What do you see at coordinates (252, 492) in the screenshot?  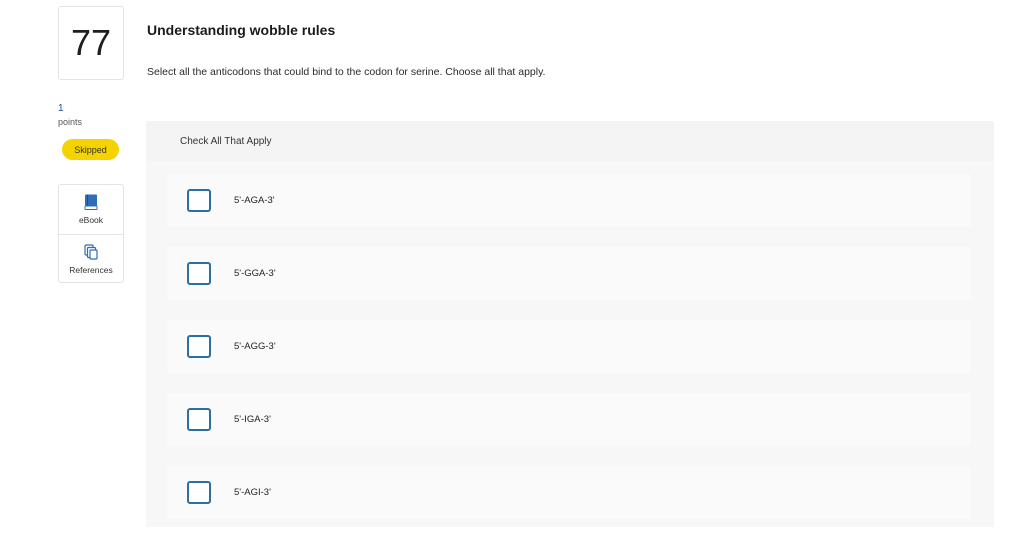 I see `option-label: 5'-AGI-3'` at bounding box center [252, 492].